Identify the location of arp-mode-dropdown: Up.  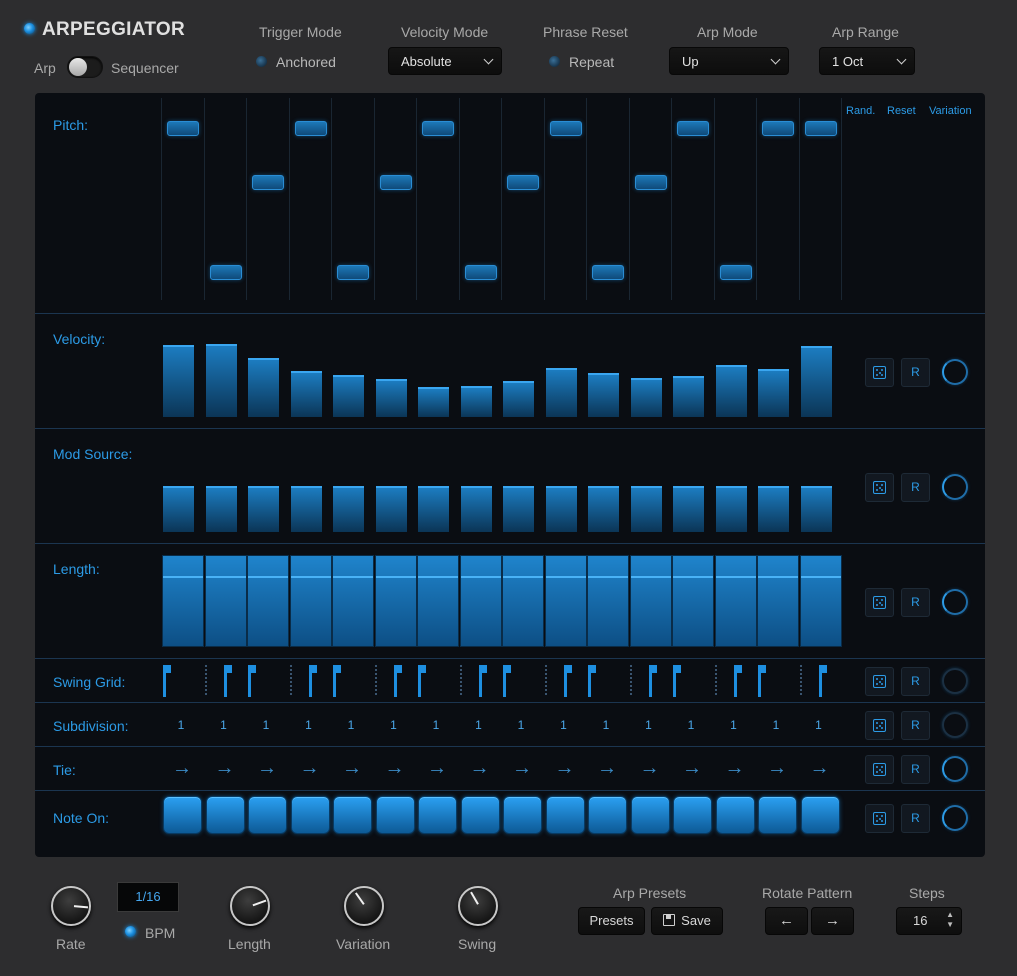
(729, 61).